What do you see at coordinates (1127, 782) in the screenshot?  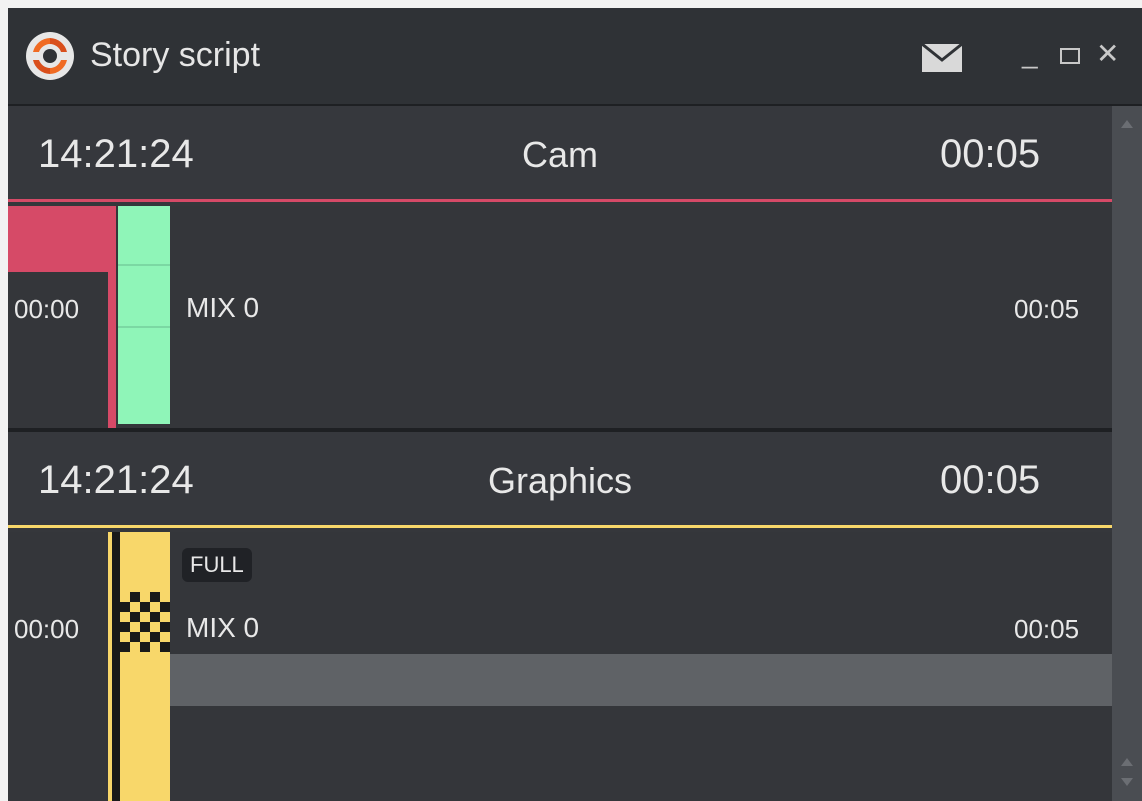 I see `scroll-down-icon` at bounding box center [1127, 782].